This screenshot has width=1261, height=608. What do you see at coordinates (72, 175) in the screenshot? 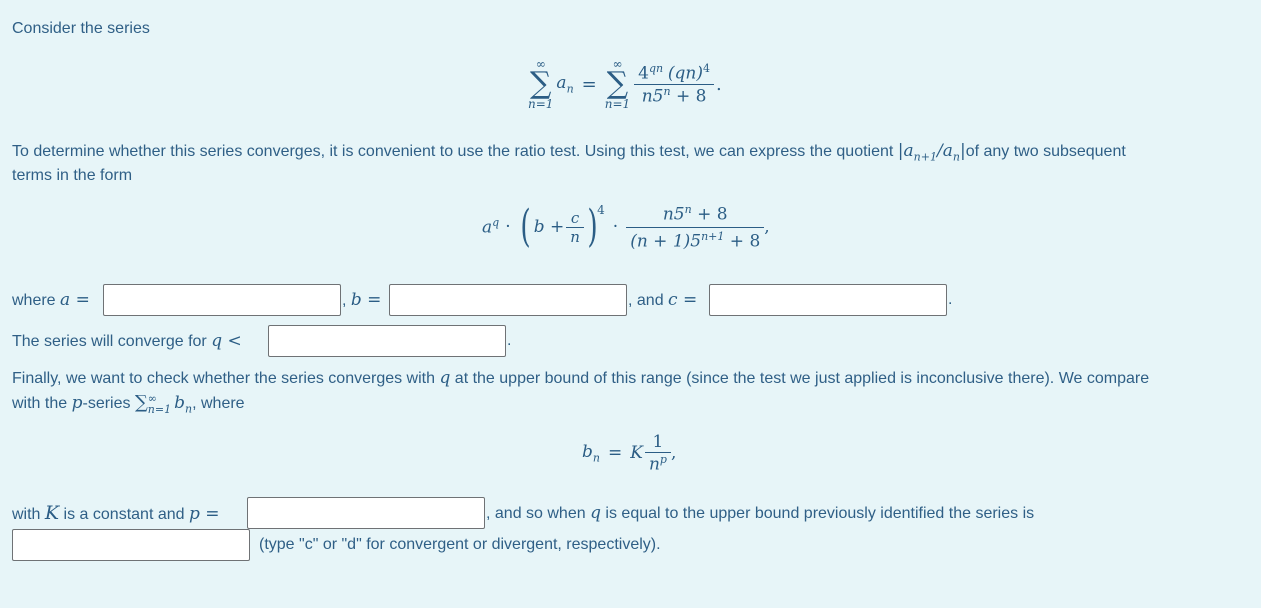
I see `ratio-test-paragraph-line2: terms in the form` at bounding box center [72, 175].